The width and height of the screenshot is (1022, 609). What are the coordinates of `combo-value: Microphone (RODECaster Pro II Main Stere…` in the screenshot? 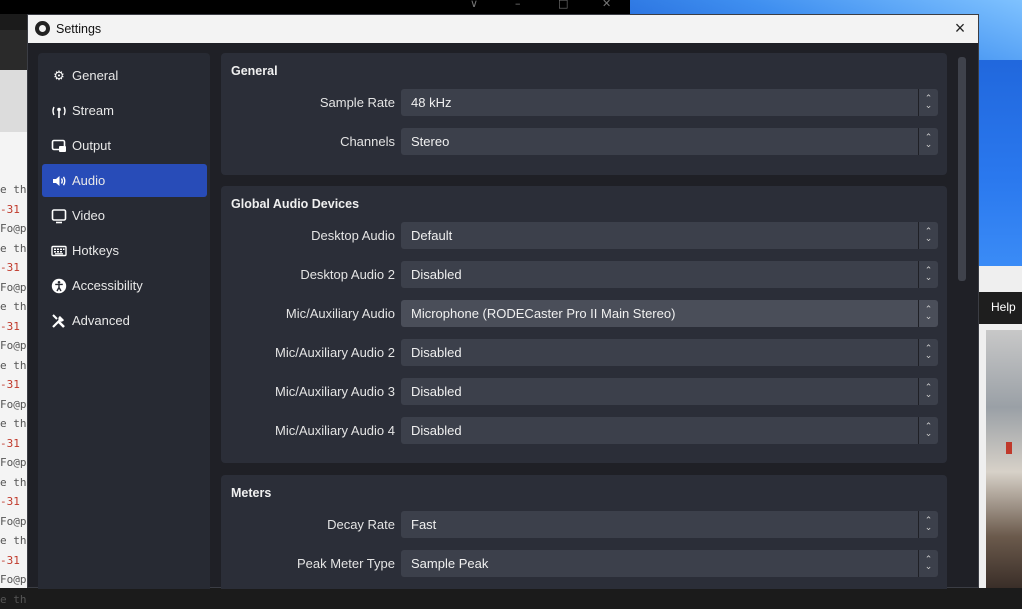 It's located at (543, 313).